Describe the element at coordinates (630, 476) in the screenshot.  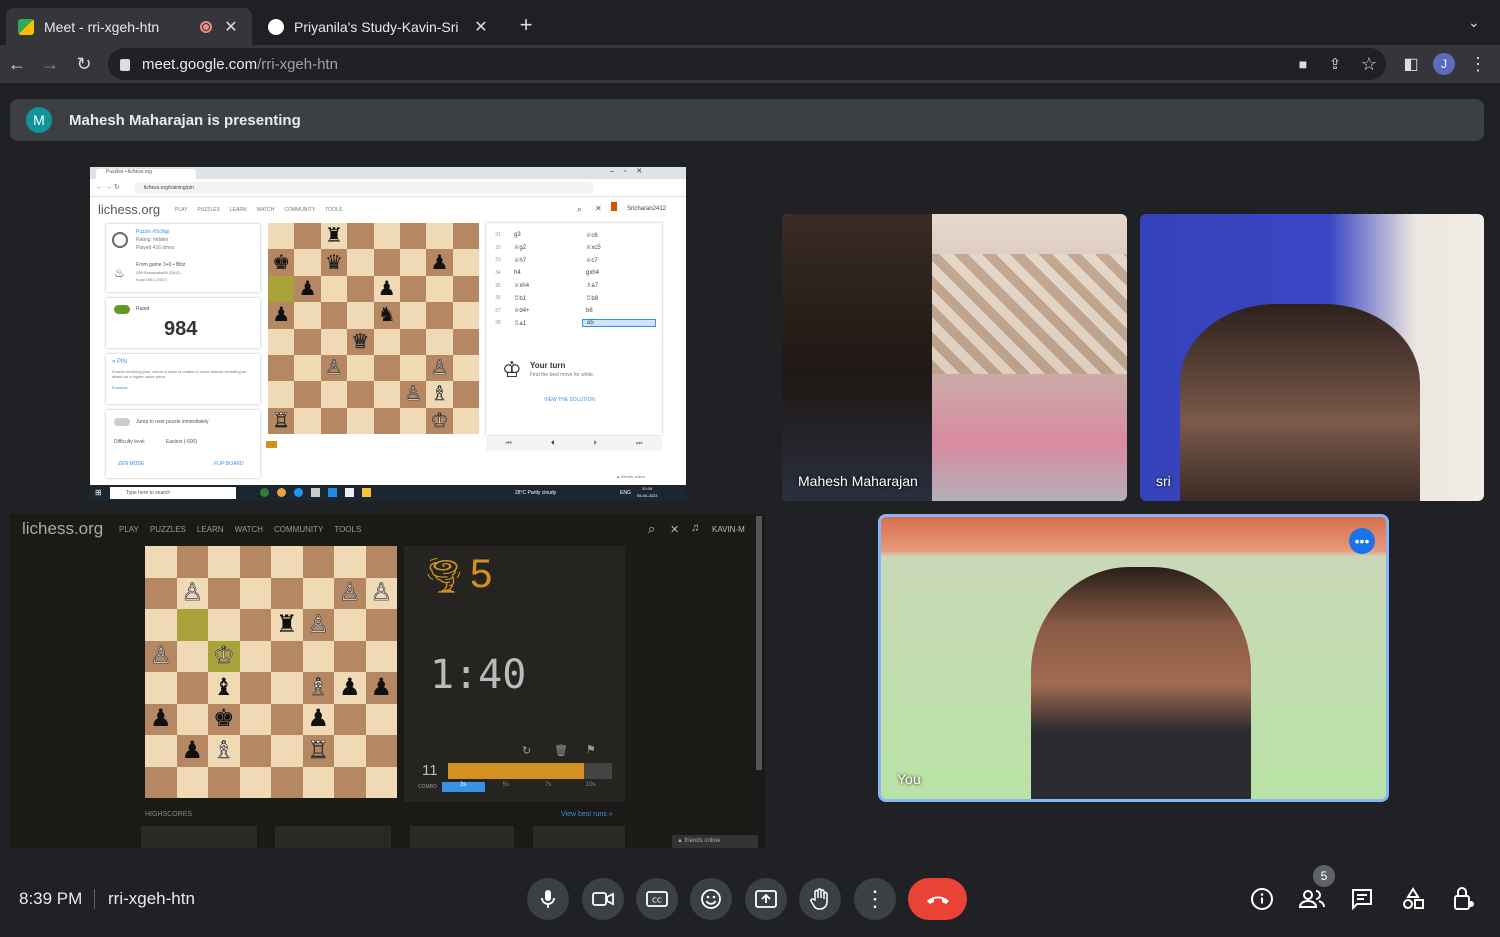
I see `friends-online: ▲ friends online` at that location.